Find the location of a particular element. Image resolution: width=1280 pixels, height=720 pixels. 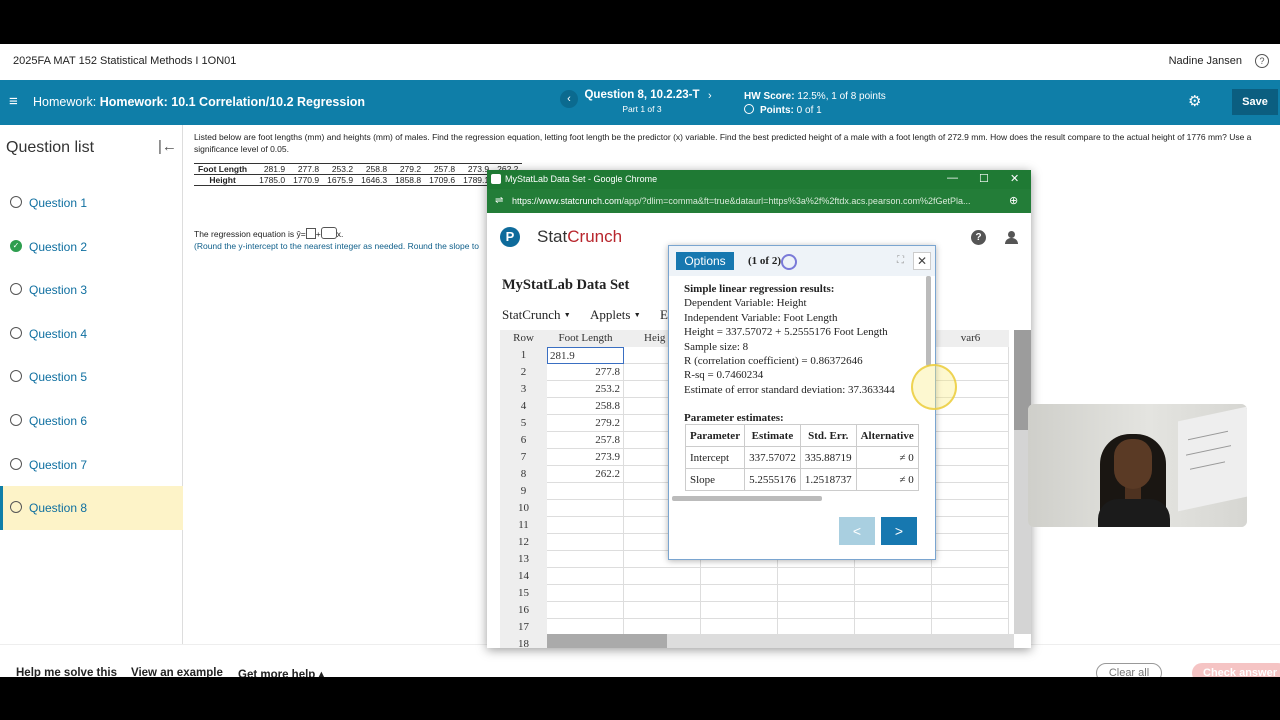

site-settings-icon: ⇌ is located at coordinates (499, 200).